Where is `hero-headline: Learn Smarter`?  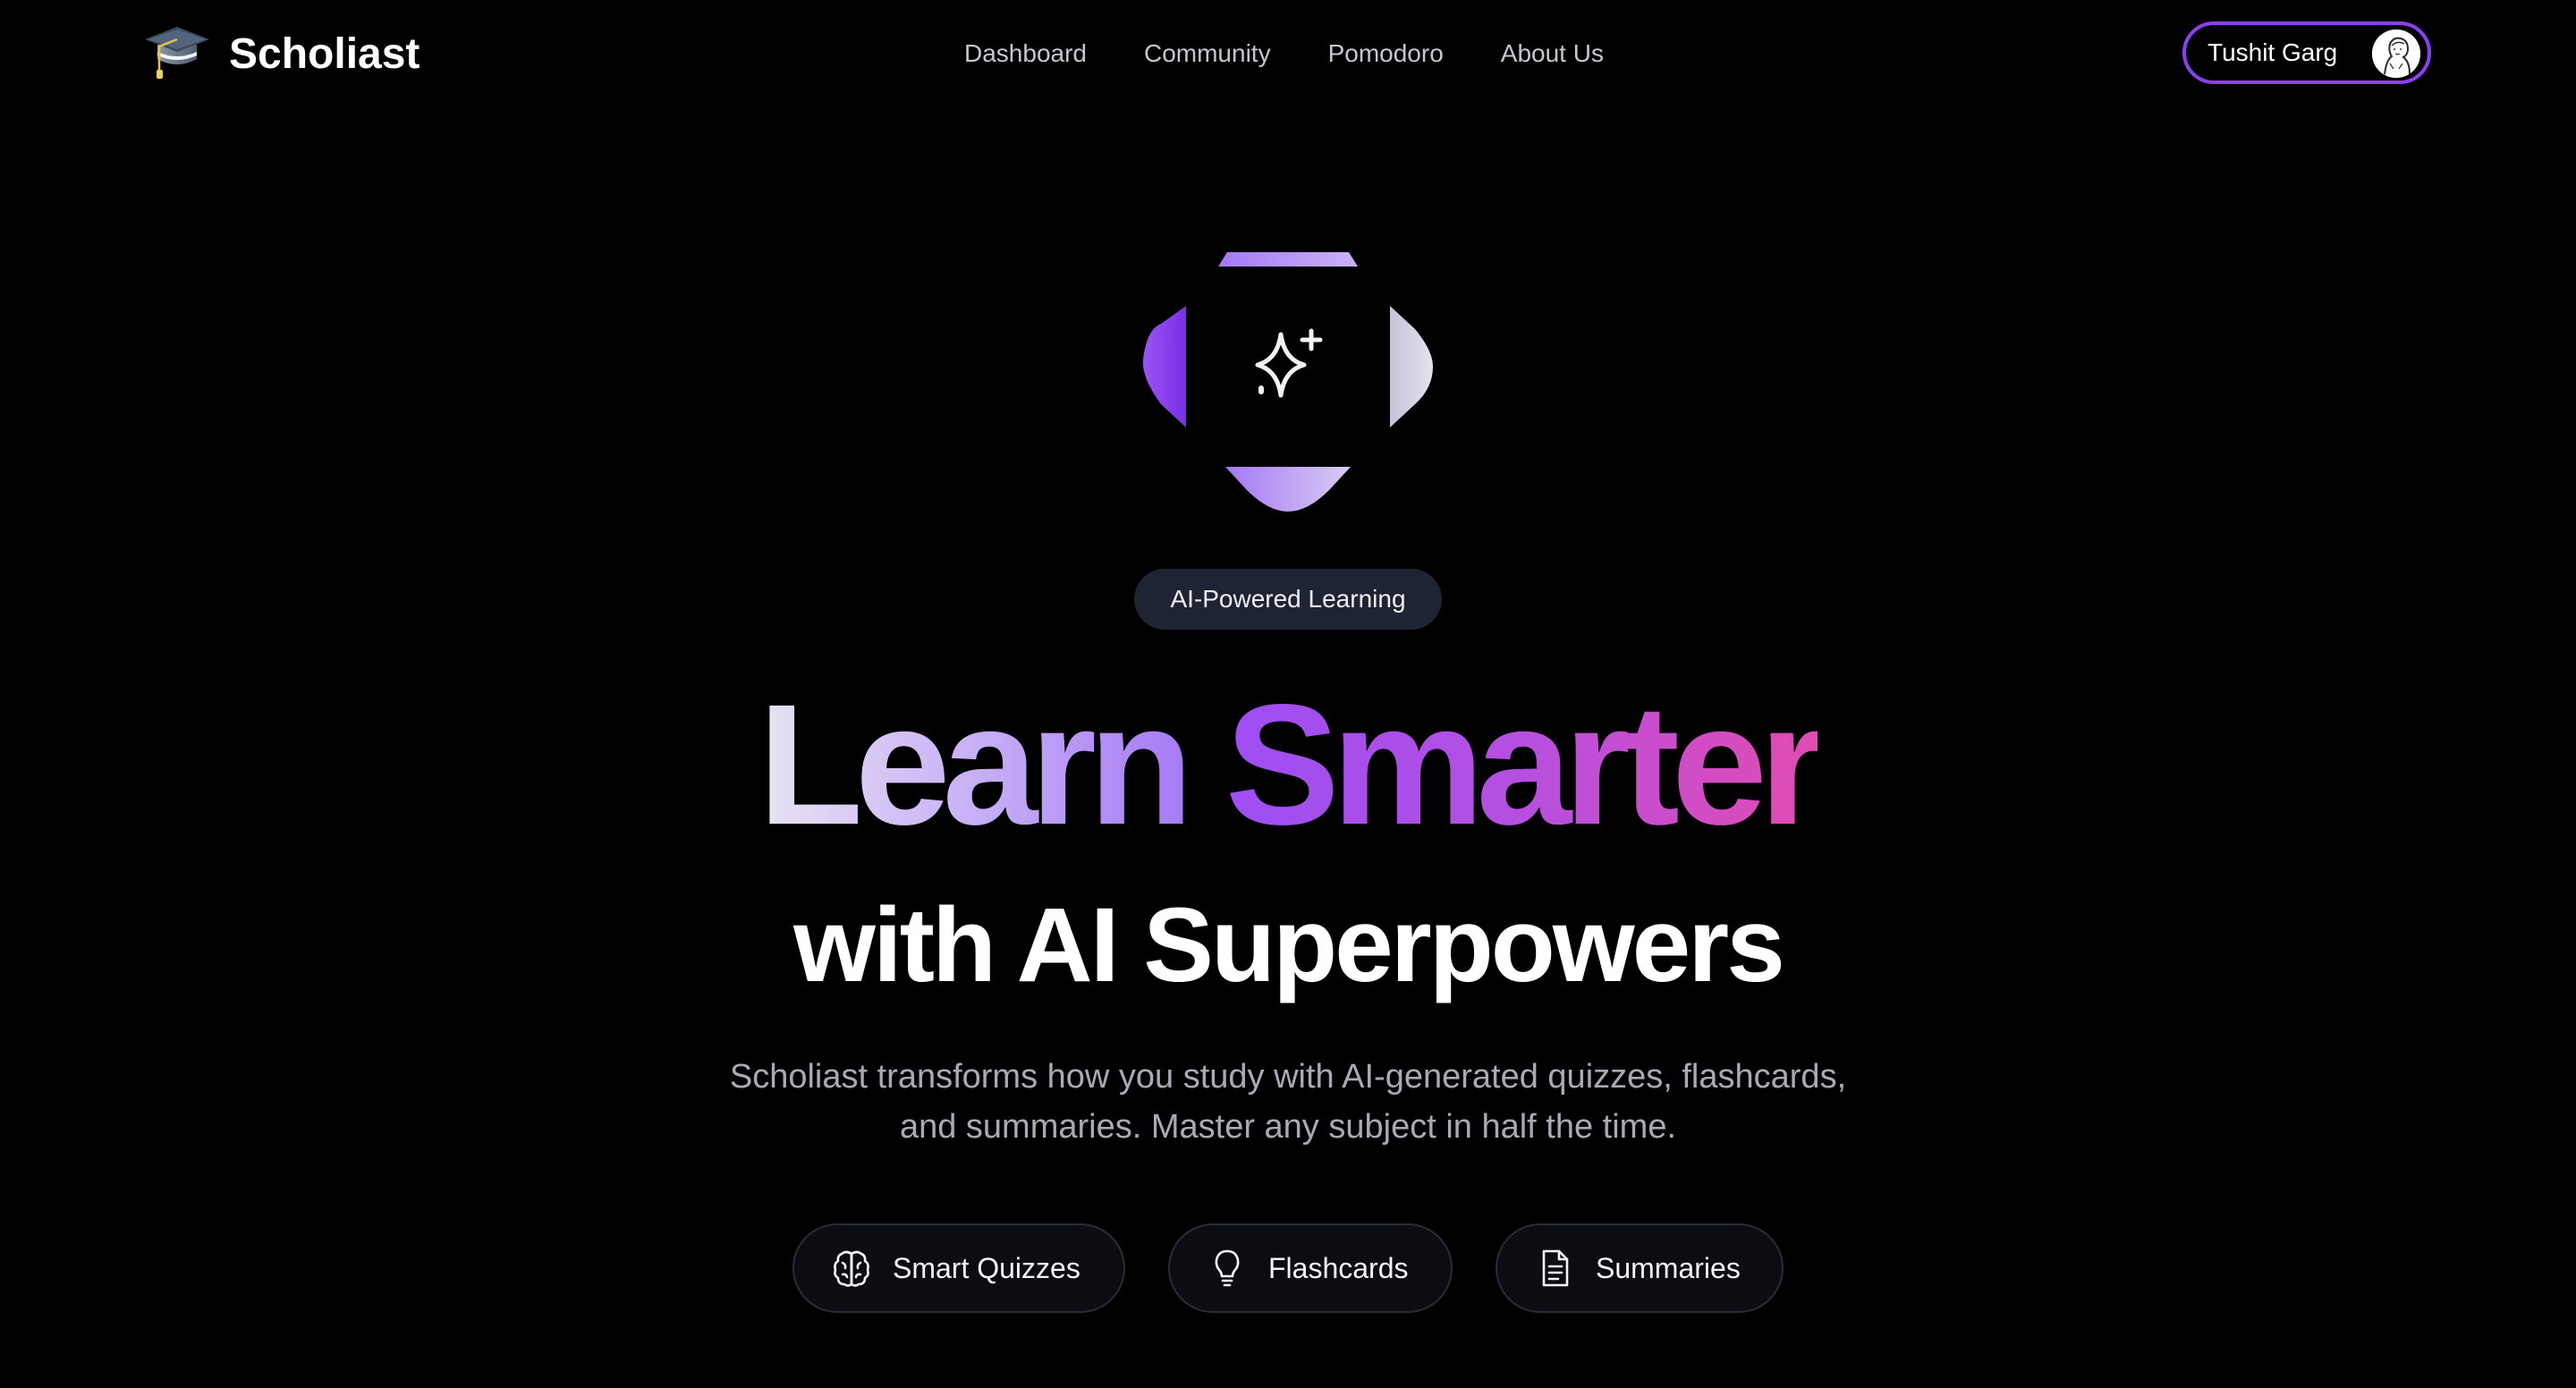
hero-headline: Learn Smarter is located at coordinates (1288, 765).